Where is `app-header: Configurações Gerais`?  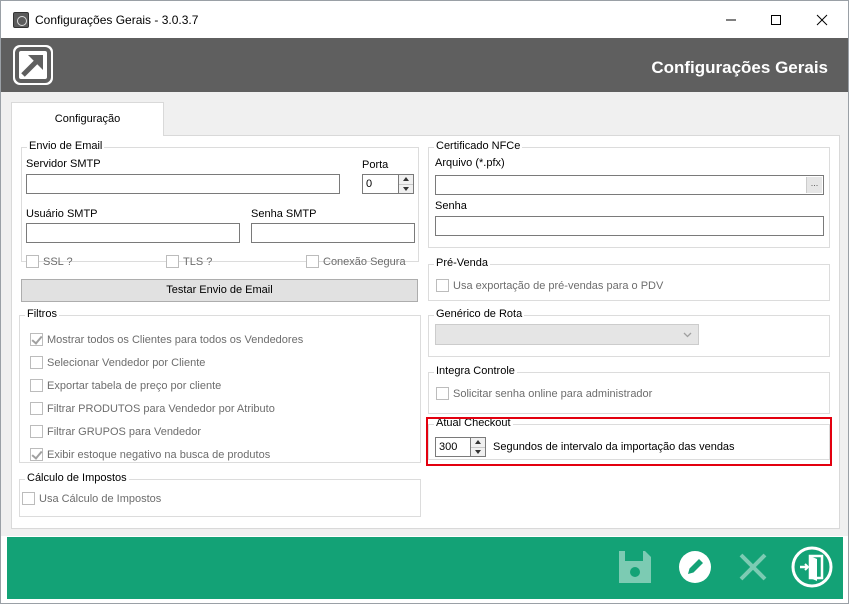 app-header: Configurações Gerais is located at coordinates (424, 65).